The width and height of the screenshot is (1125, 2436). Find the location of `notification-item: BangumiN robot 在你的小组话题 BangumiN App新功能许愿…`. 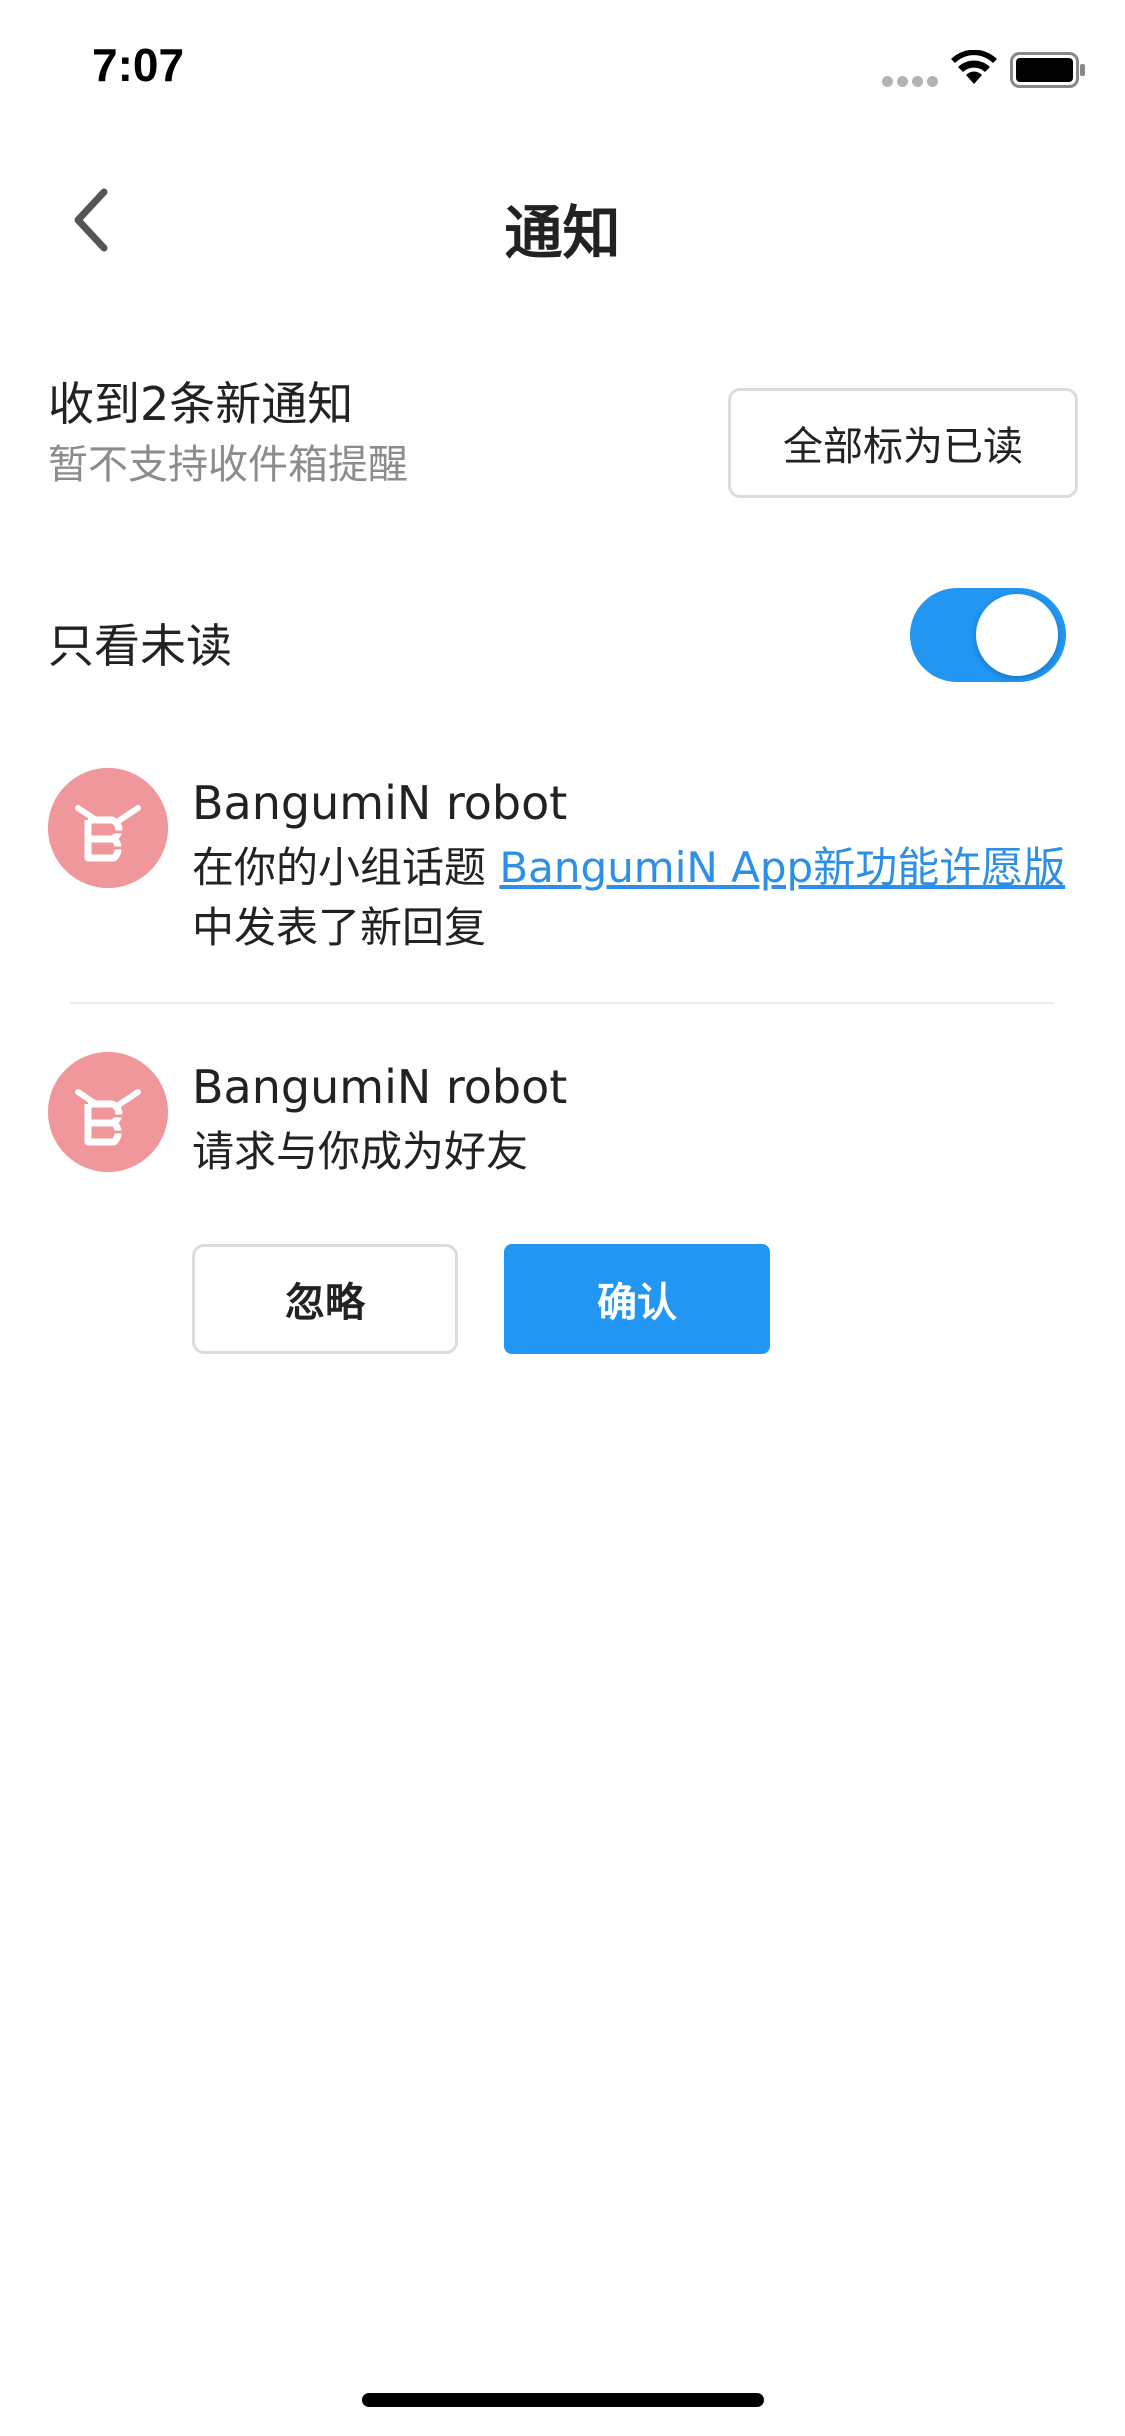

notification-item: BangumiN robot 在你的小组话题 BangumiN App新功能许愿… is located at coordinates (563, 868).